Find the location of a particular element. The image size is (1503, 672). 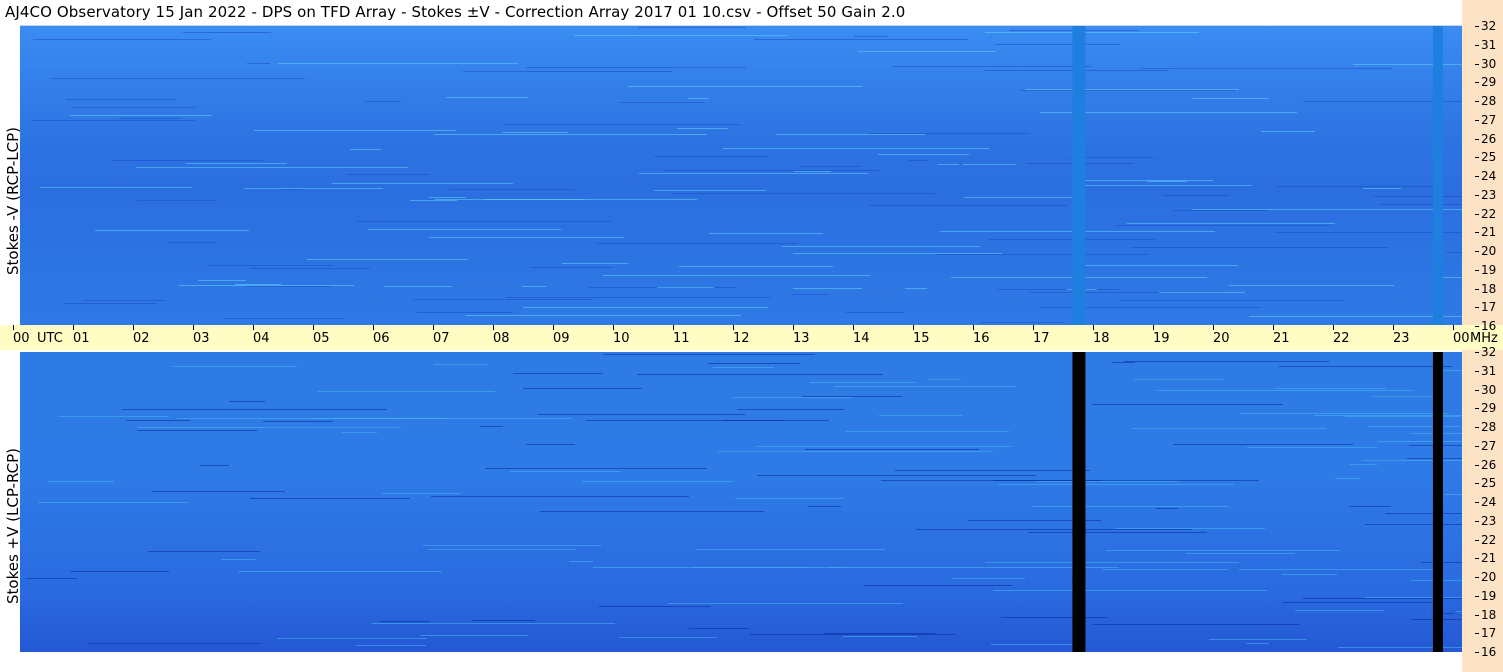

mhz-tick-label: 25 is located at coordinates (1485, 483).